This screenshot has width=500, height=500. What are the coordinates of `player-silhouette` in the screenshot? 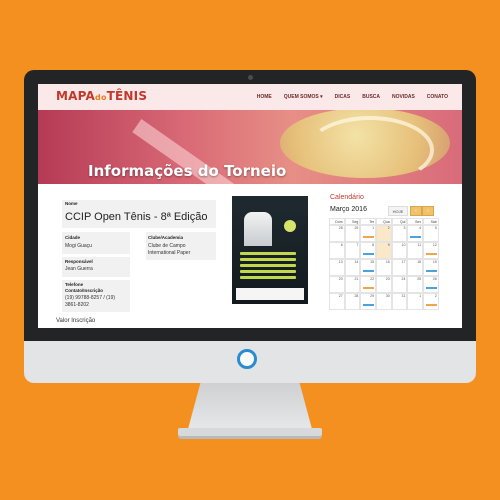 It's located at (258, 229).